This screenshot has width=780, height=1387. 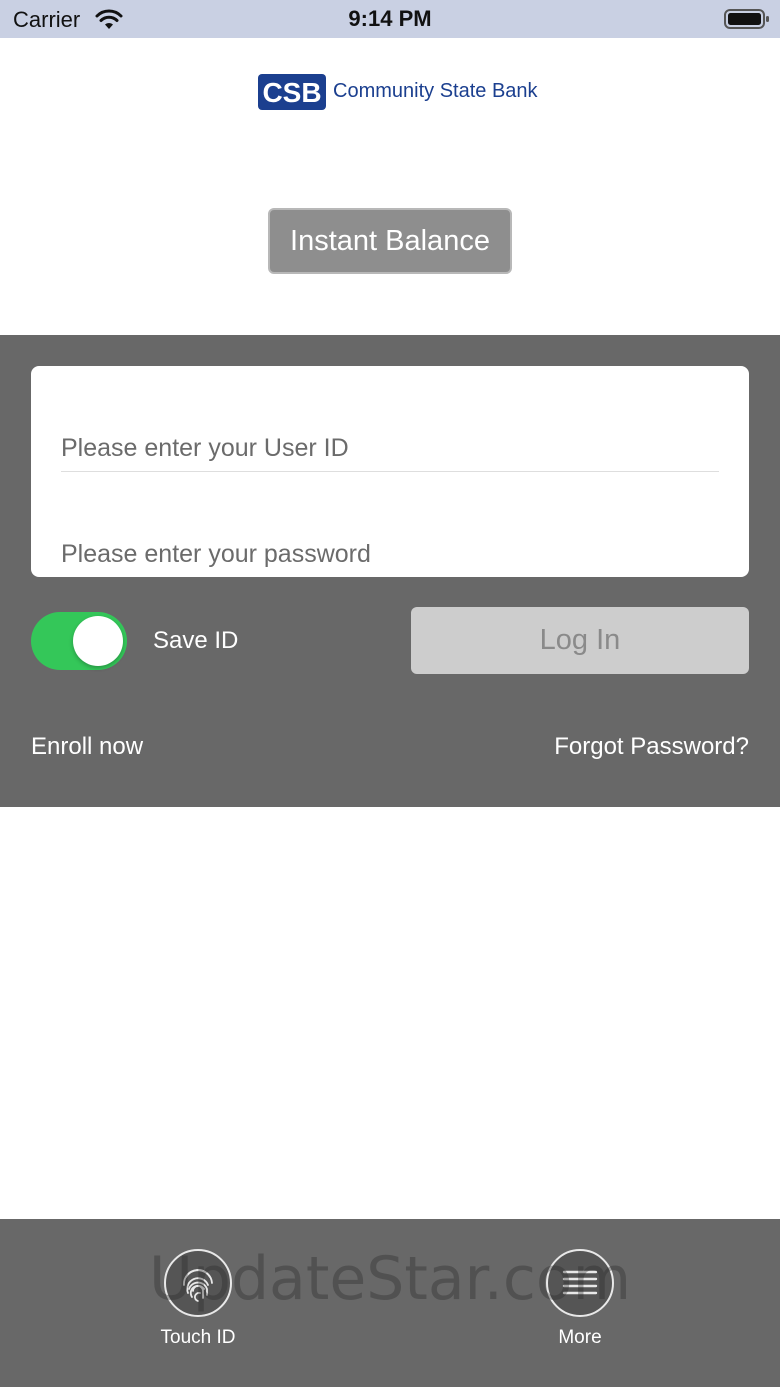 What do you see at coordinates (435, 91) in the screenshot?
I see `bank-name: Community State Bank` at bounding box center [435, 91].